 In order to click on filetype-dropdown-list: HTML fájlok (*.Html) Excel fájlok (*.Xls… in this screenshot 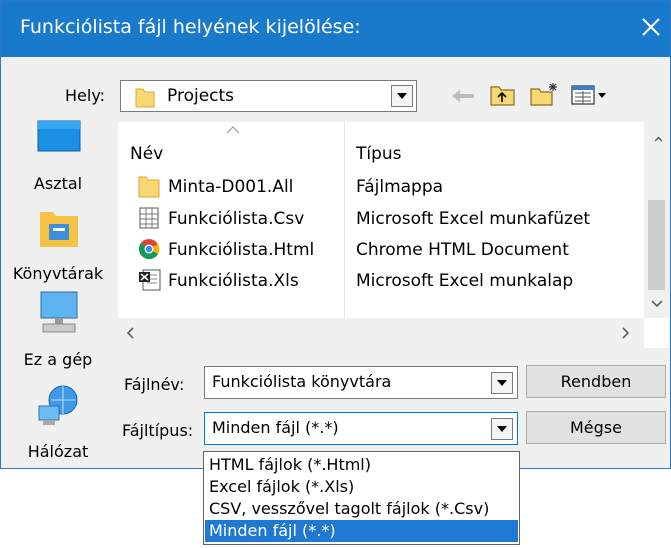, I will do `click(361, 498)`.